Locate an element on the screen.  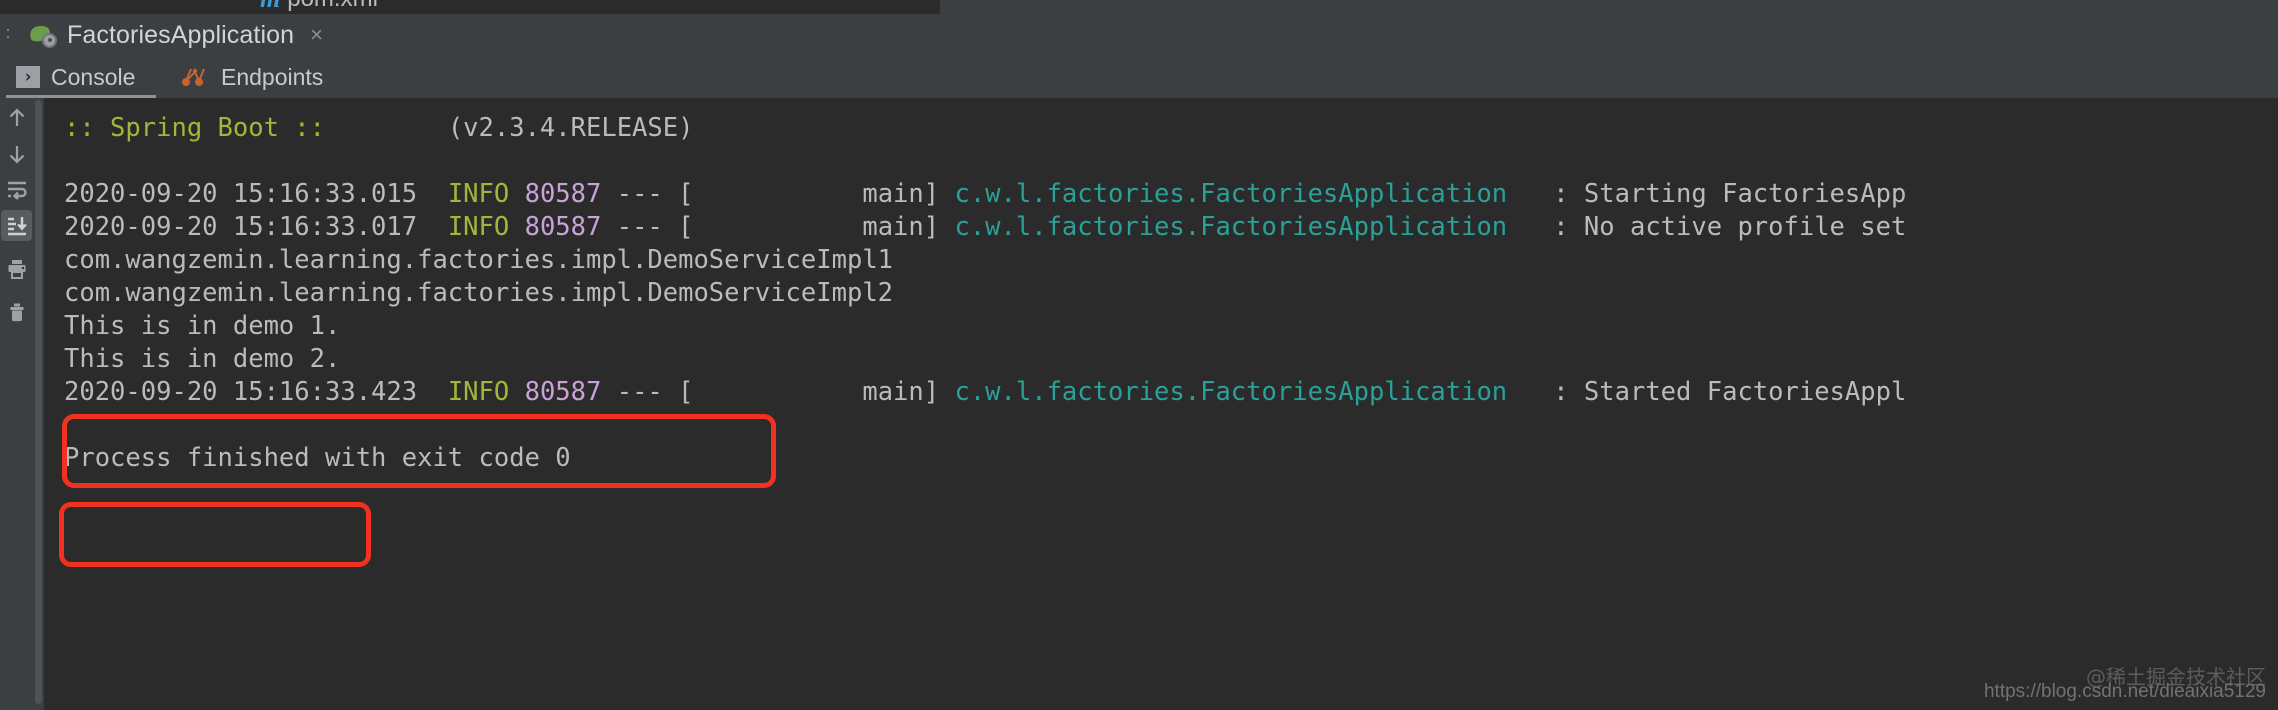
soft-wrap-button is located at coordinates (16, 189).